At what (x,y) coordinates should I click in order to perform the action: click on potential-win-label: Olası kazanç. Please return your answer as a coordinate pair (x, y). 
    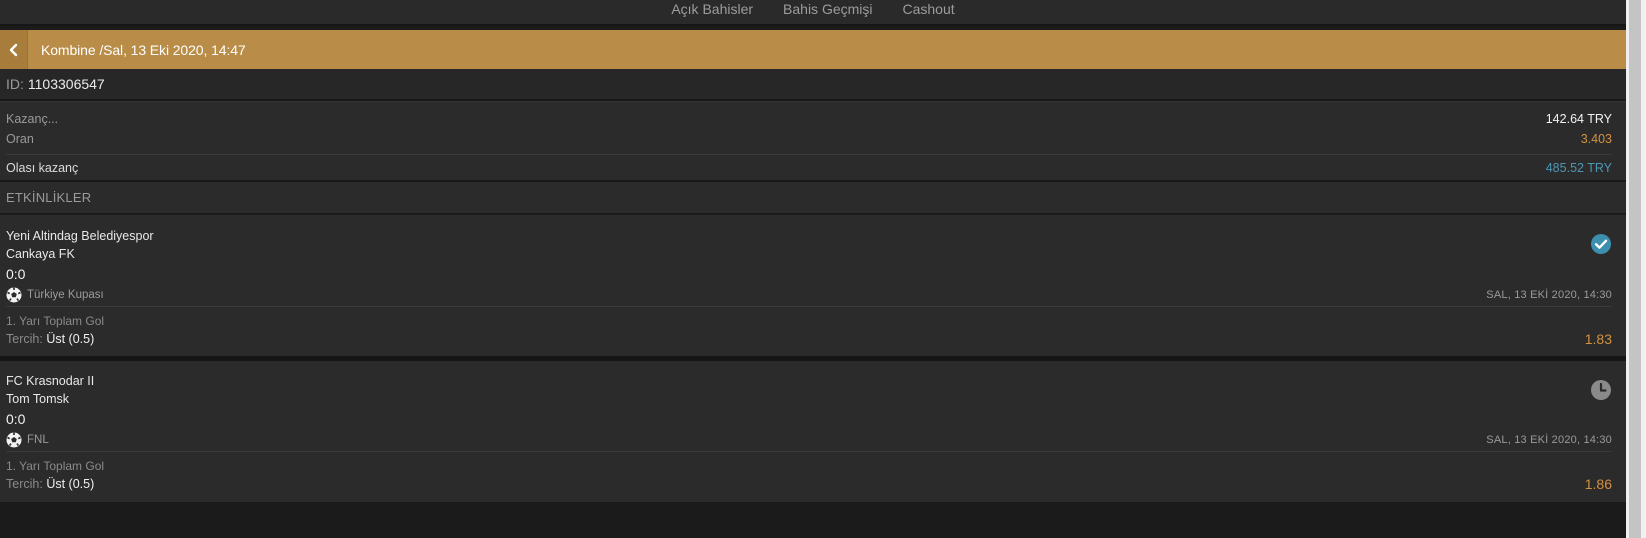
    Looking at the image, I should click on (42, 167).